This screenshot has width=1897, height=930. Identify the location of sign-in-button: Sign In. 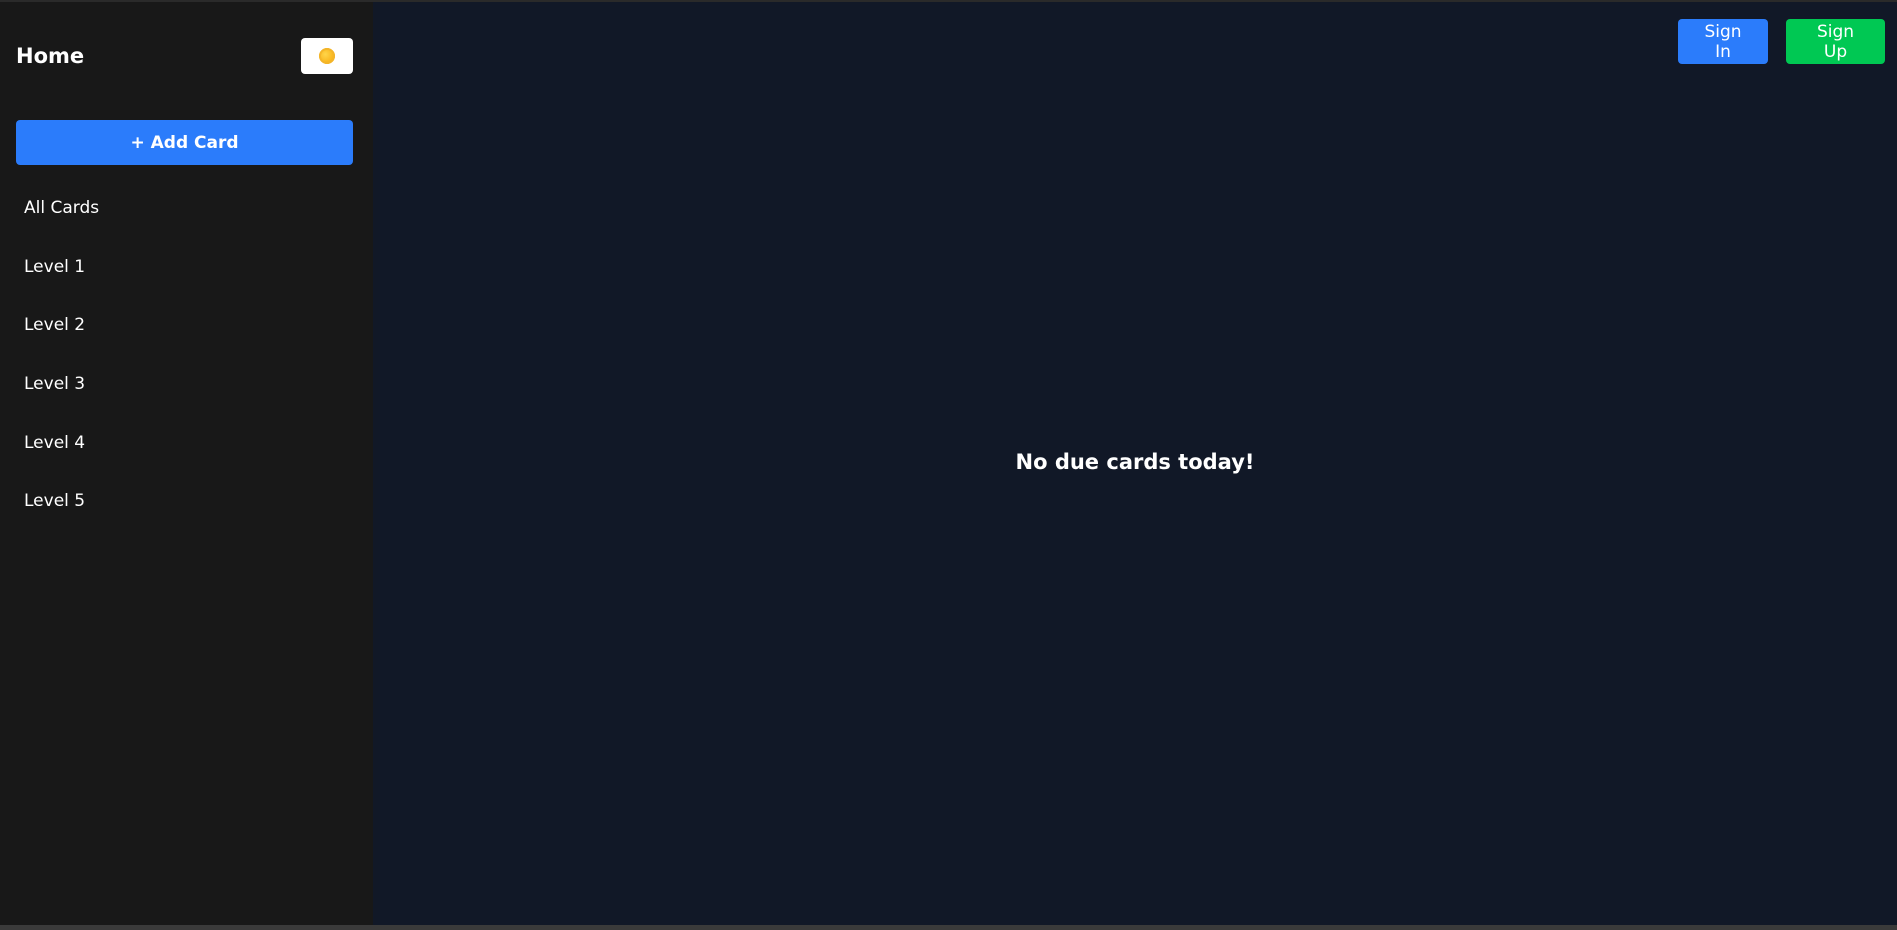
(1723, 41).